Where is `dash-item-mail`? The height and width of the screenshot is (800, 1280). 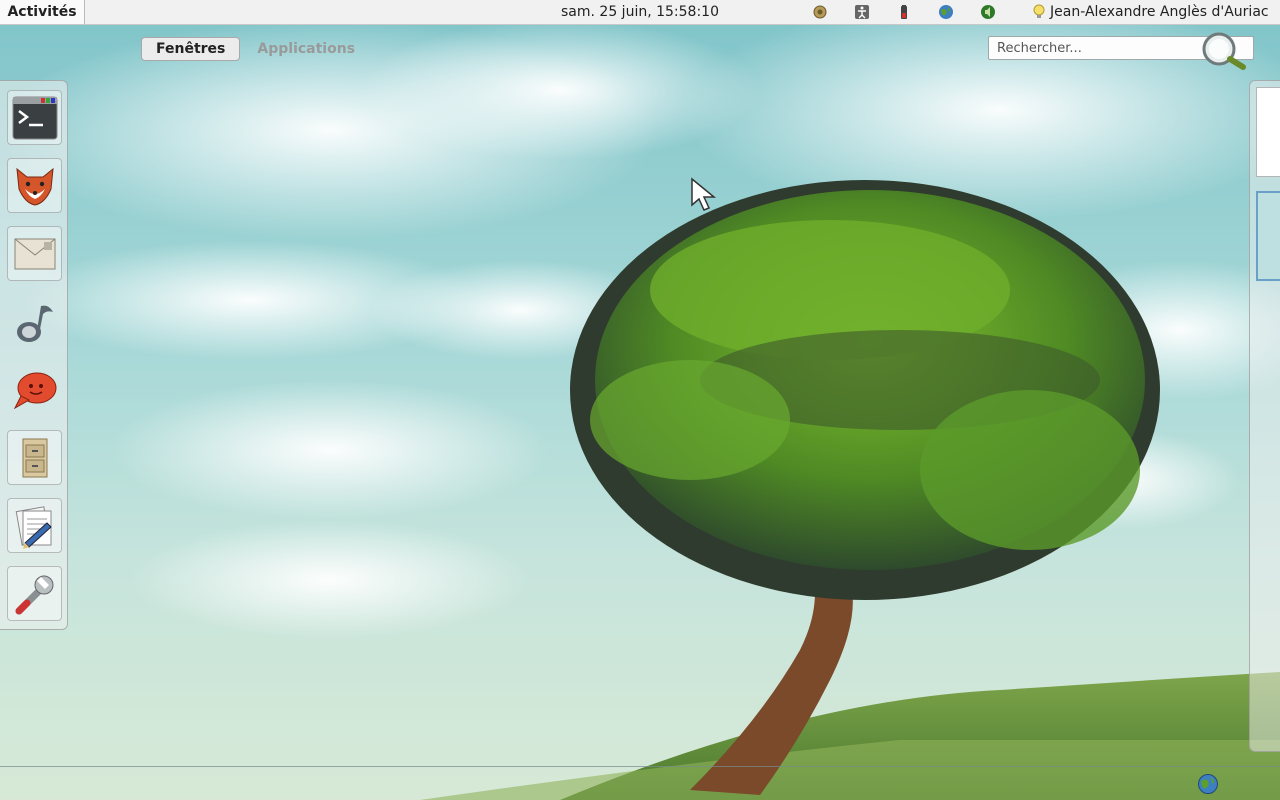
dash-item-mail is located at coordinates (34, 253).